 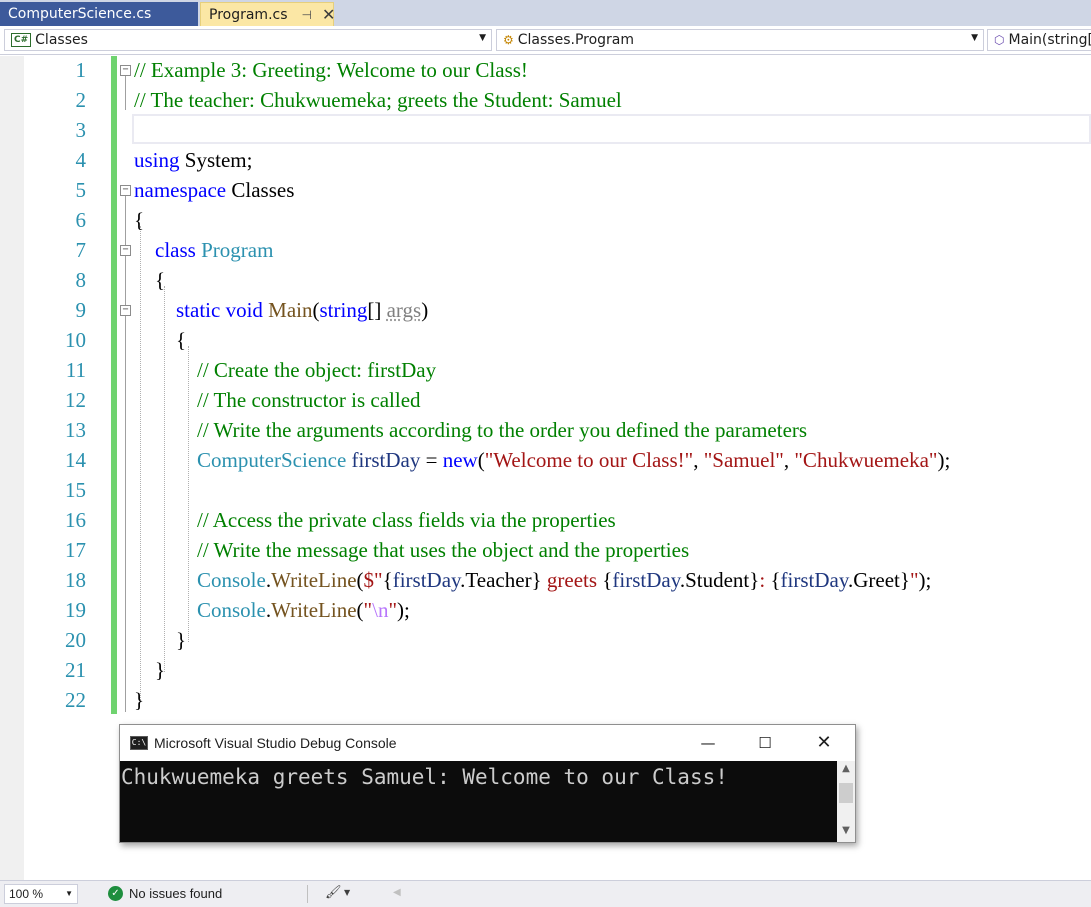 I want to click on code-cleanup-brush-icon: 🖌, so click(x=333, y=892).